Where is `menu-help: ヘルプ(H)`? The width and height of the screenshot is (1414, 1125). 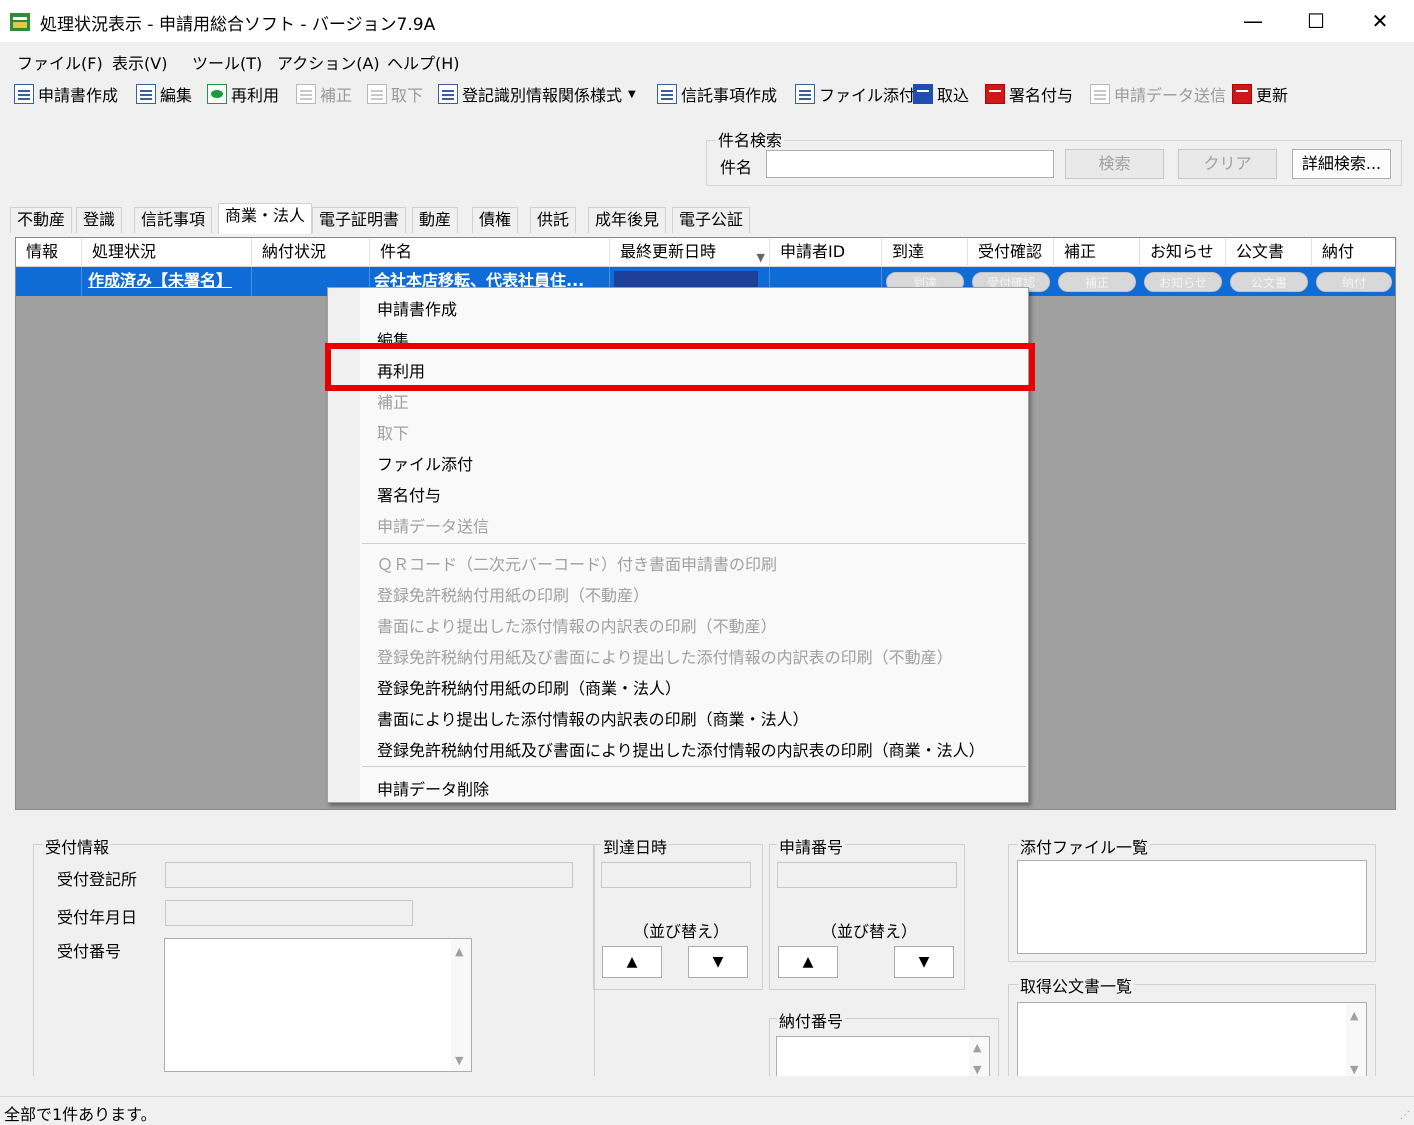
menu-help: ヘルプ(H) is located at coordinates (423, 62).